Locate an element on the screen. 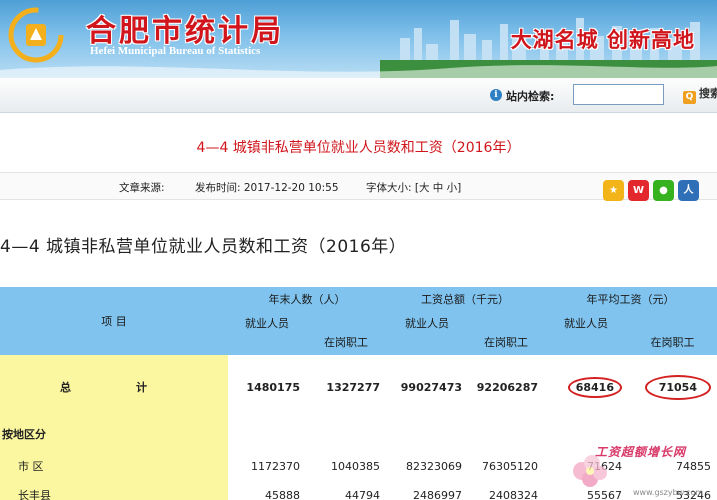 The image size is (717, 500). site-title: 合肥市统计局 is located at coordinates (185, 31).